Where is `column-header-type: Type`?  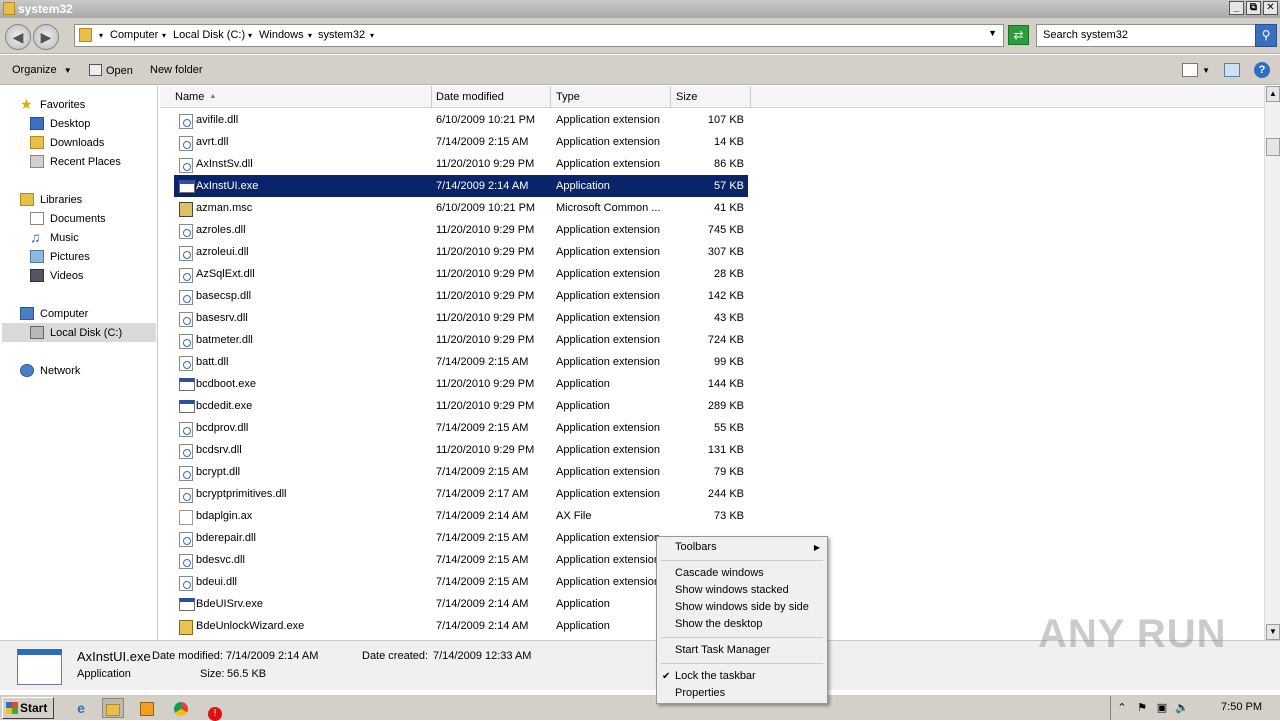
column-header-type: Type is located at coordinates (611, 97).